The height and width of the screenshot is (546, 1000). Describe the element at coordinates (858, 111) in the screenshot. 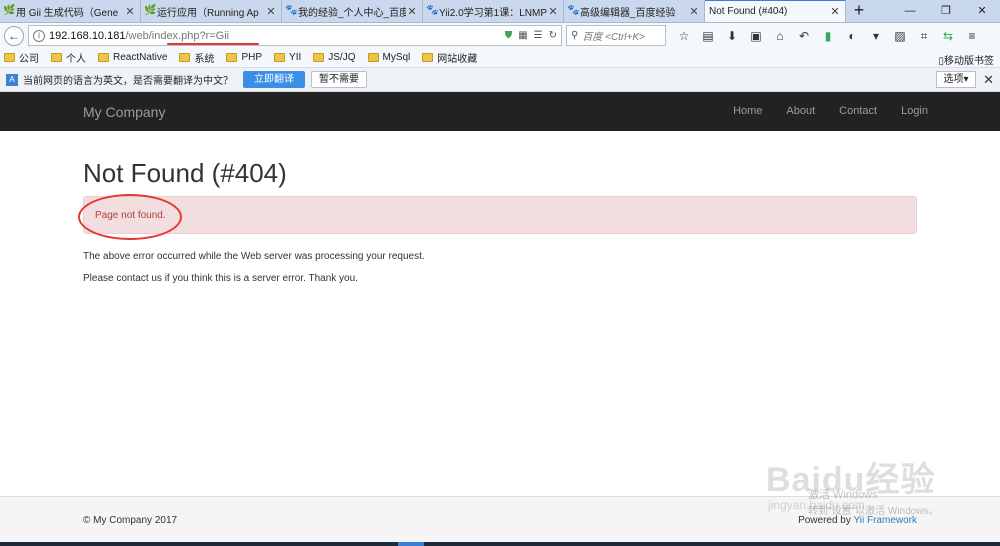

I see `nav-contact: Contact` at that location.